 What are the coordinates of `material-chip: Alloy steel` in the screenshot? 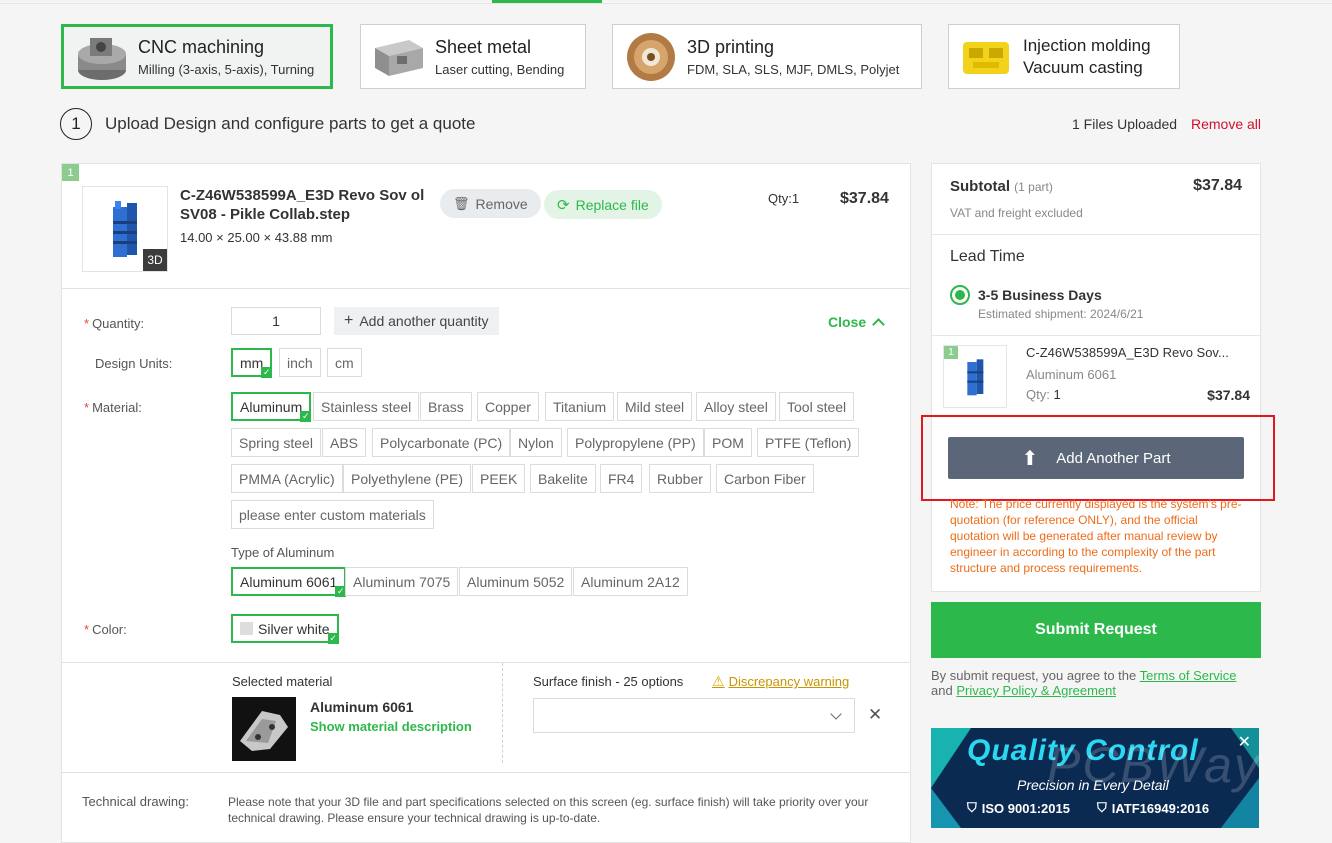 It's located at (736, 406).